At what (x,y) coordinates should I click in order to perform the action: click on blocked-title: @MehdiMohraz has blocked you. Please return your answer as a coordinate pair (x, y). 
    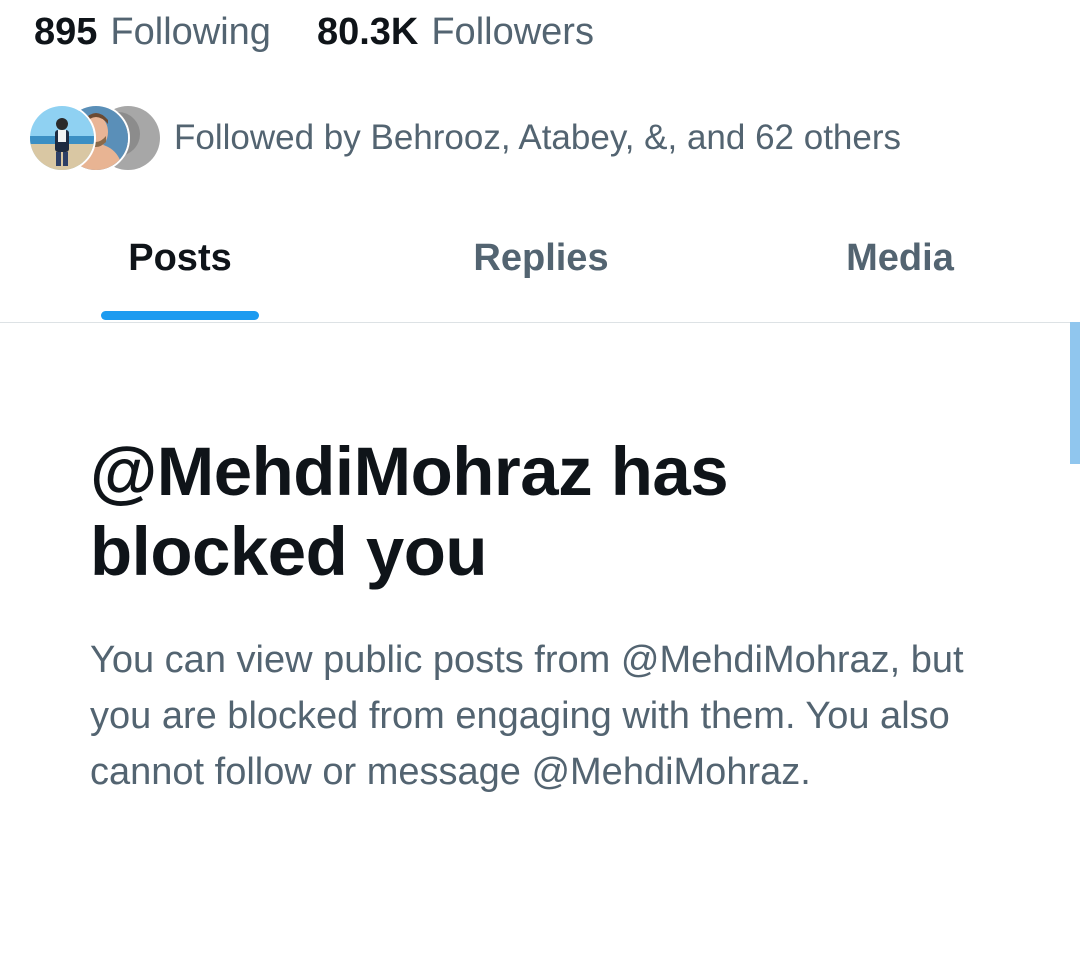
    Looking at the image, I should click on (409, 511).